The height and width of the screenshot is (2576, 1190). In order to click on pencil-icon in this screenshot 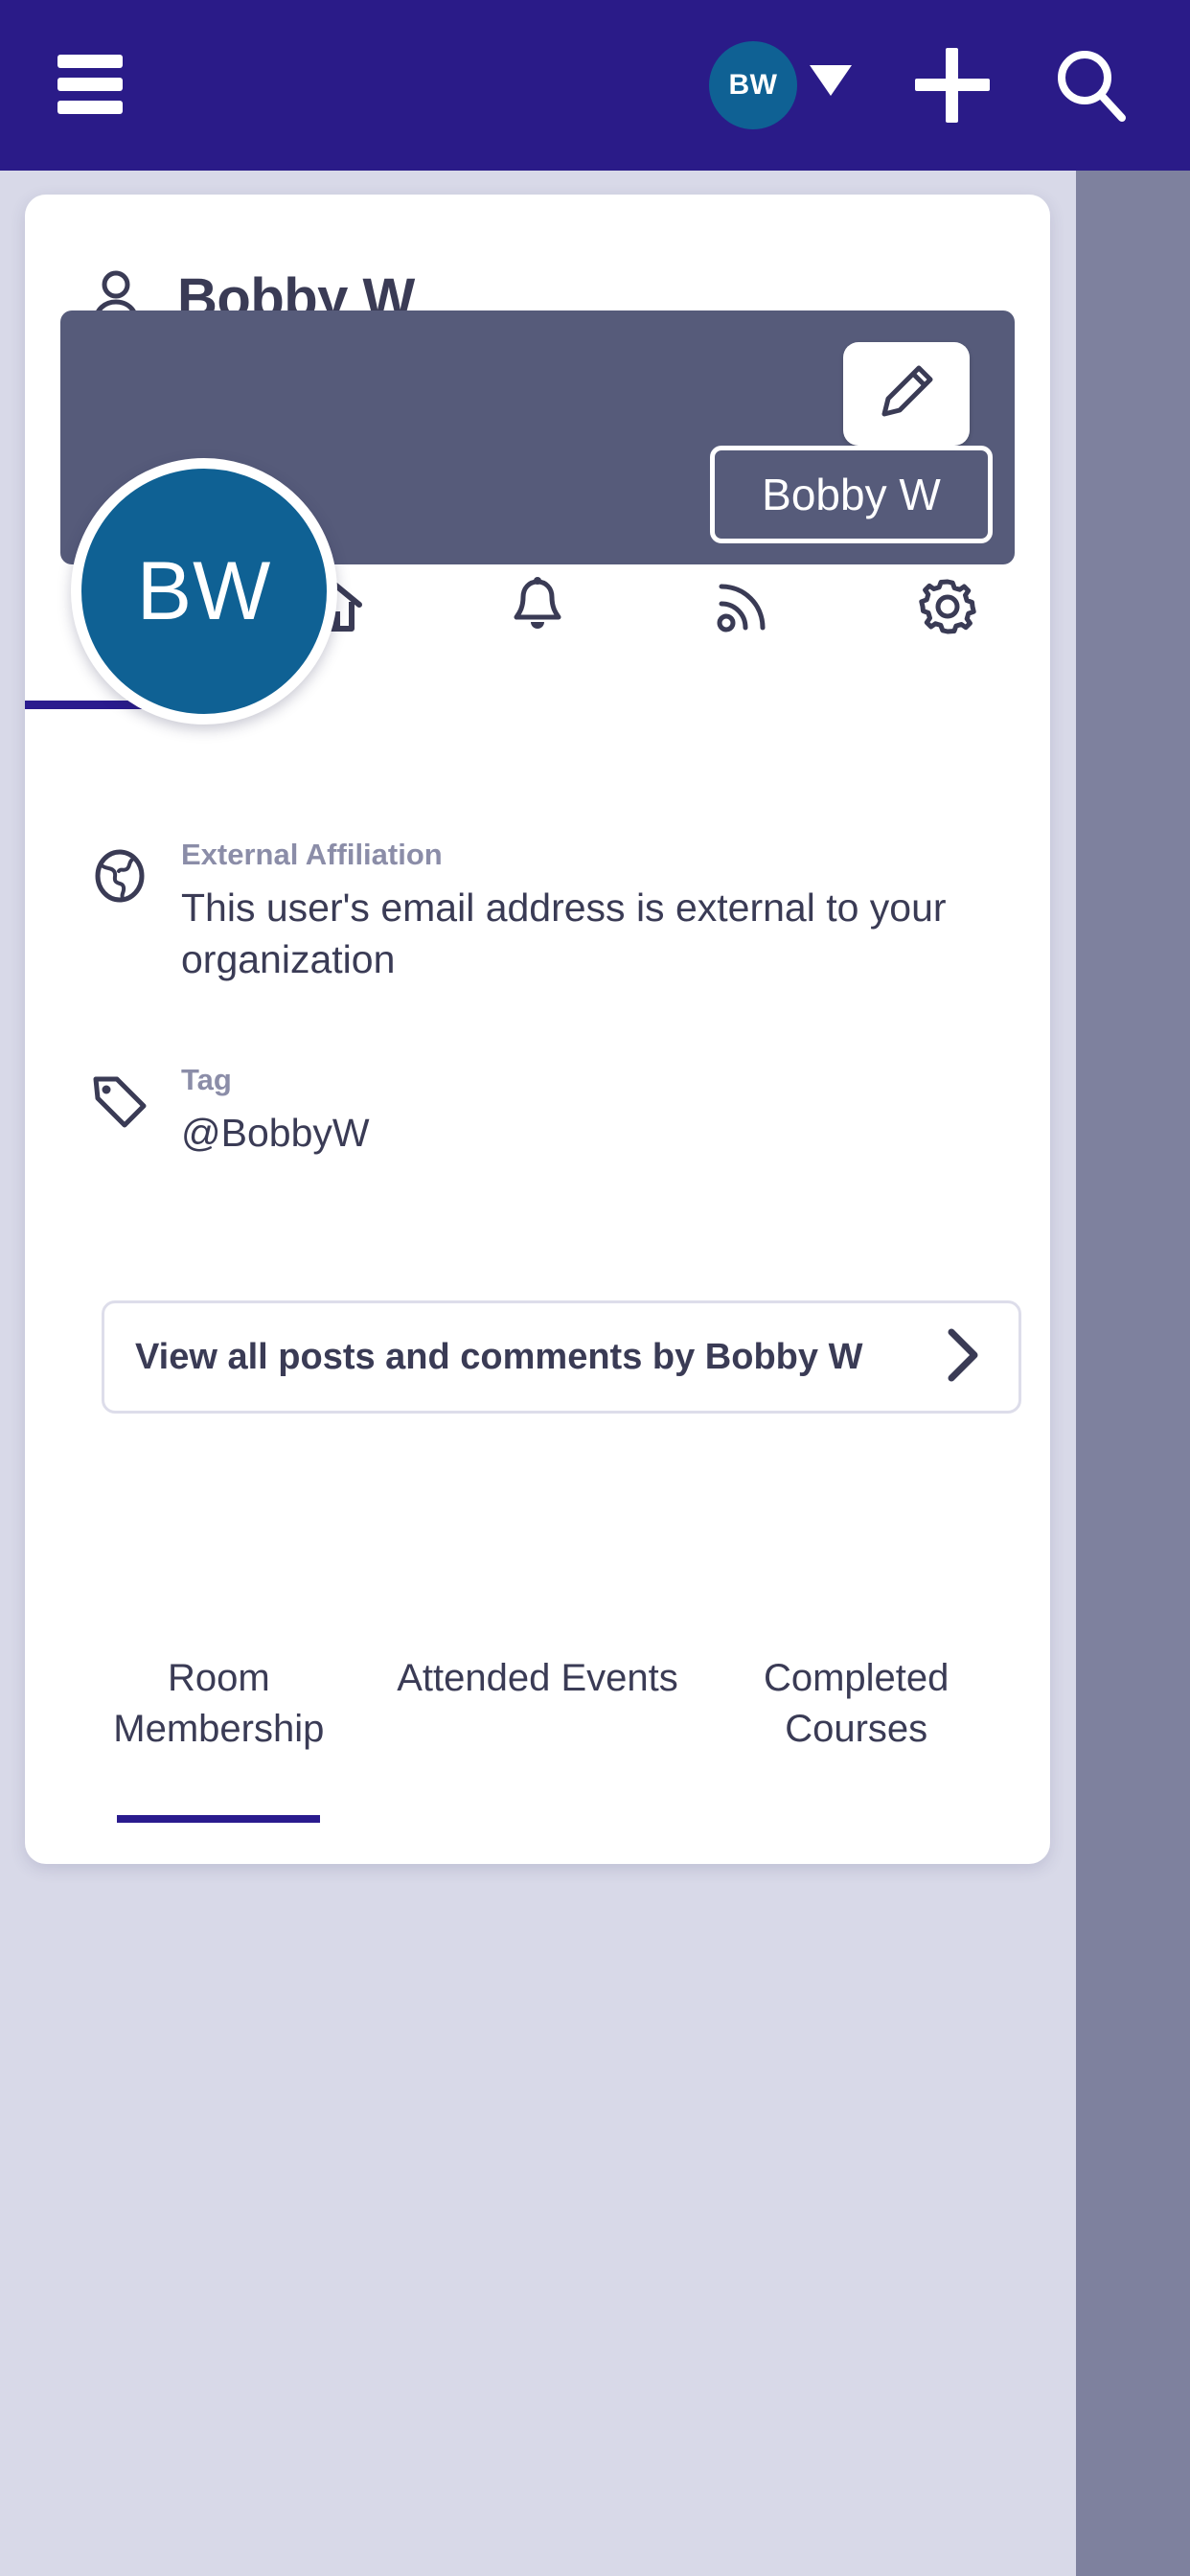, I will do `click(906, 394)`.